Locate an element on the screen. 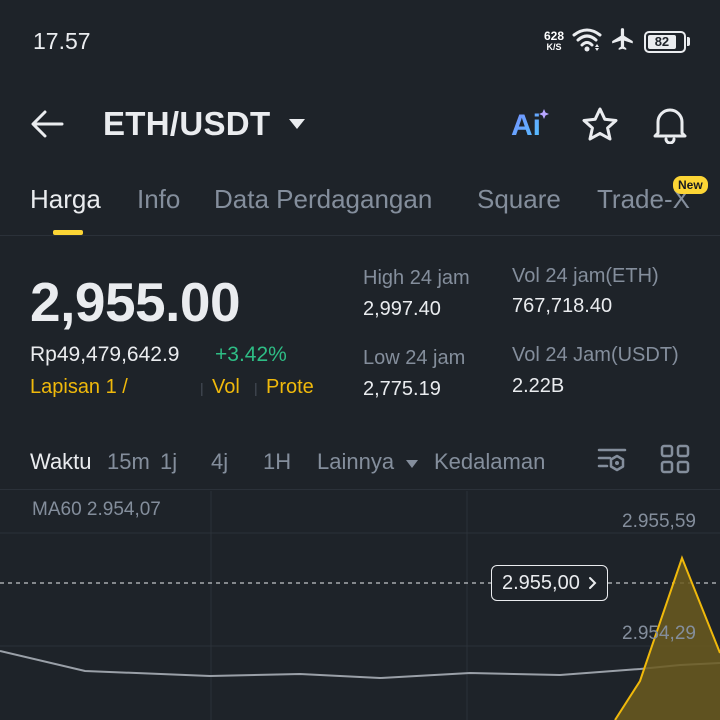 Image resolution: width=720 pixels, height=720 pixels. star-icon is located at coordinates (600, 124).